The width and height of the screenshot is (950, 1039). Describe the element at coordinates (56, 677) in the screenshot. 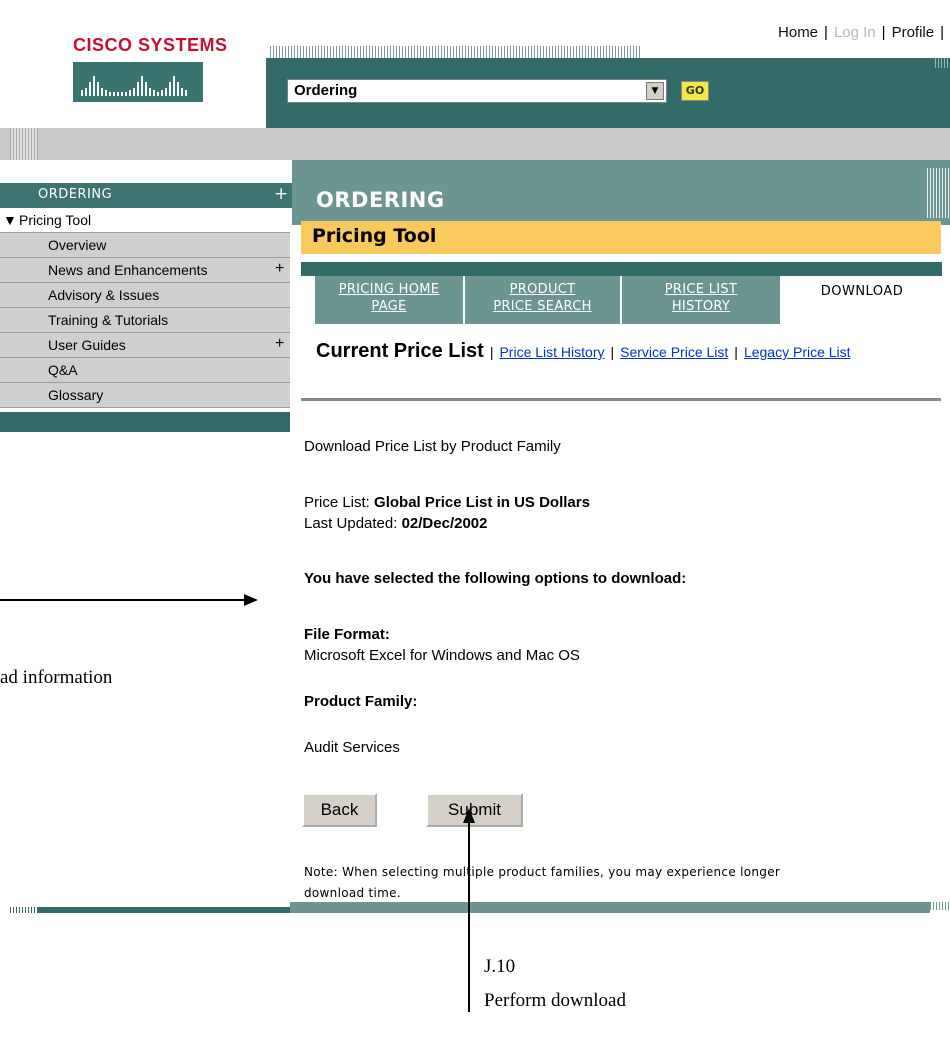

I see `annotation-left-text: ad information` at that location.